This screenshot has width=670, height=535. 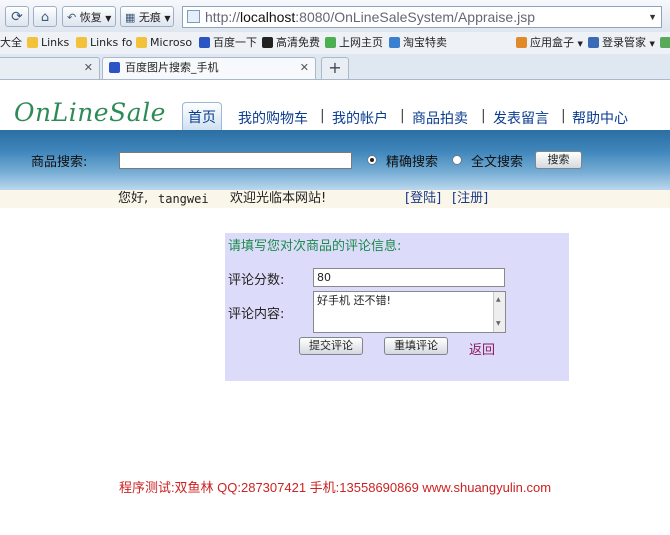 What do you see at coordinates (415, 17) in the screenshot?
I see `address-rest: :8080/OnLineSaleSystem/Appraise.jsp` at bounding box center [415, 17].